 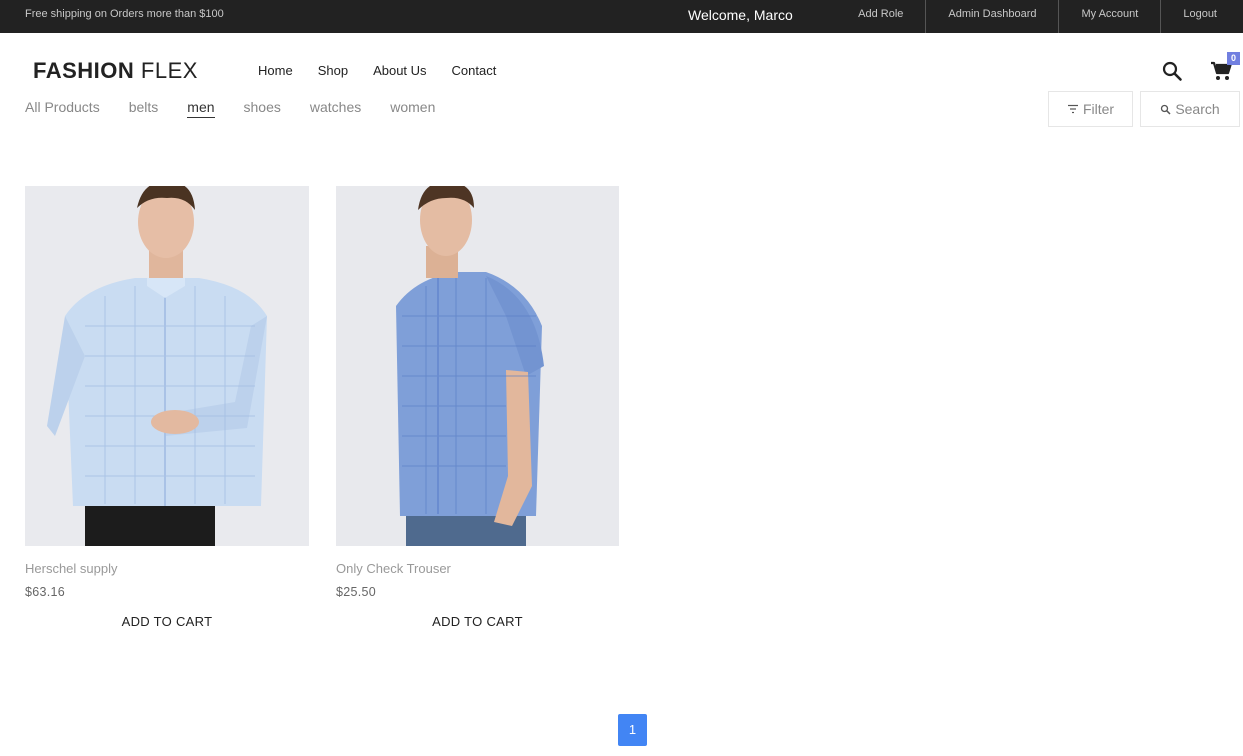 I want to click on product-price: $25.50, so click(x=356, y=592).